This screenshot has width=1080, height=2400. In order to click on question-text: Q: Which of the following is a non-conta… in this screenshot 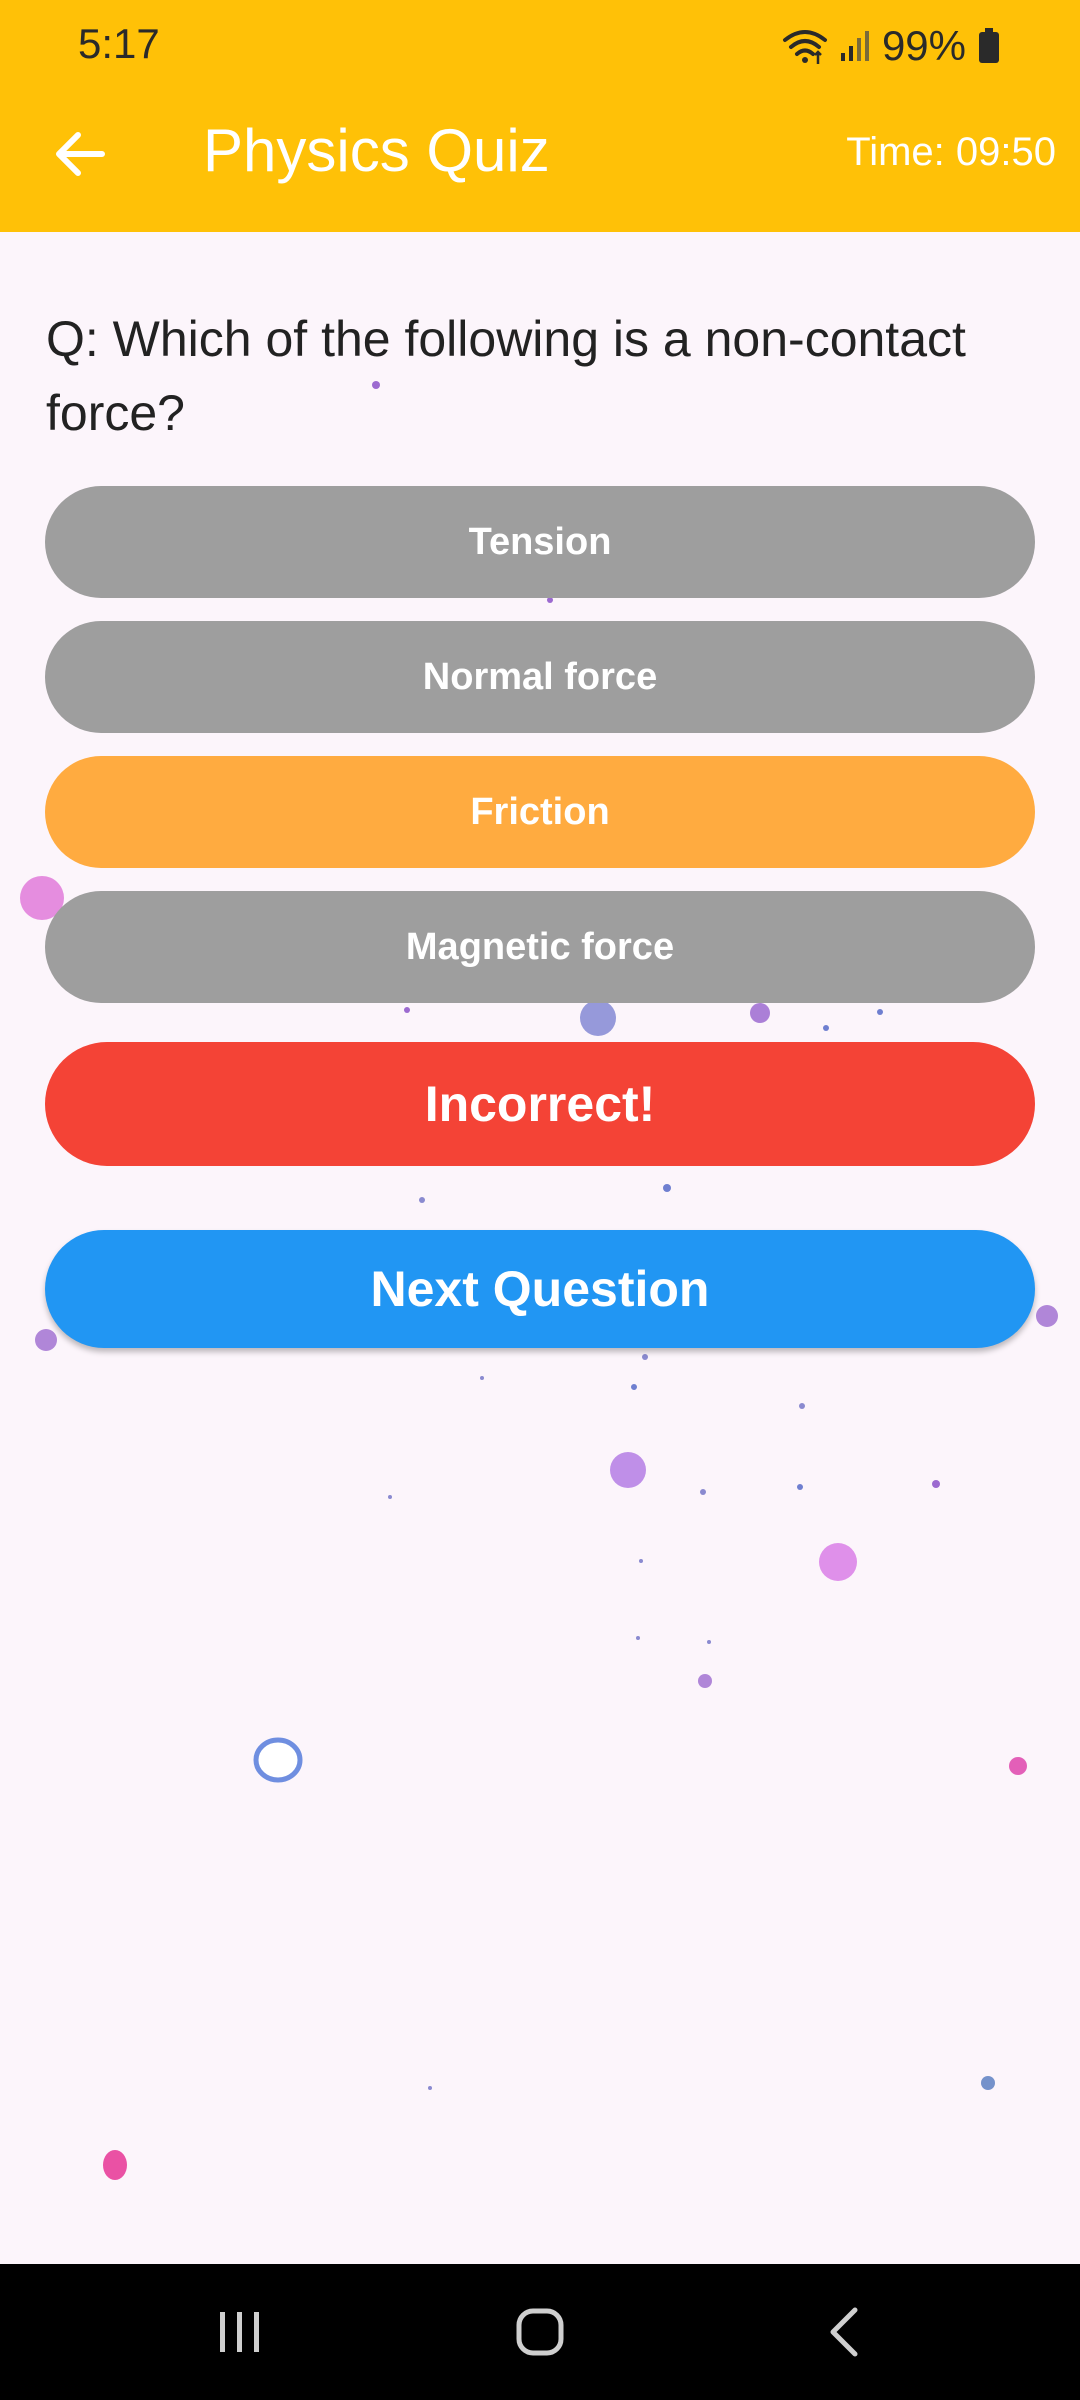, I will do `click(506, 376)`.